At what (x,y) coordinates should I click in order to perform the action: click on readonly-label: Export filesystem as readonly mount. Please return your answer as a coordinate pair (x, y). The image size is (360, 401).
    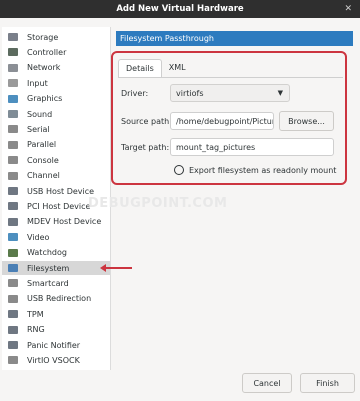
    Looking at the image, I should click on (263, 170).